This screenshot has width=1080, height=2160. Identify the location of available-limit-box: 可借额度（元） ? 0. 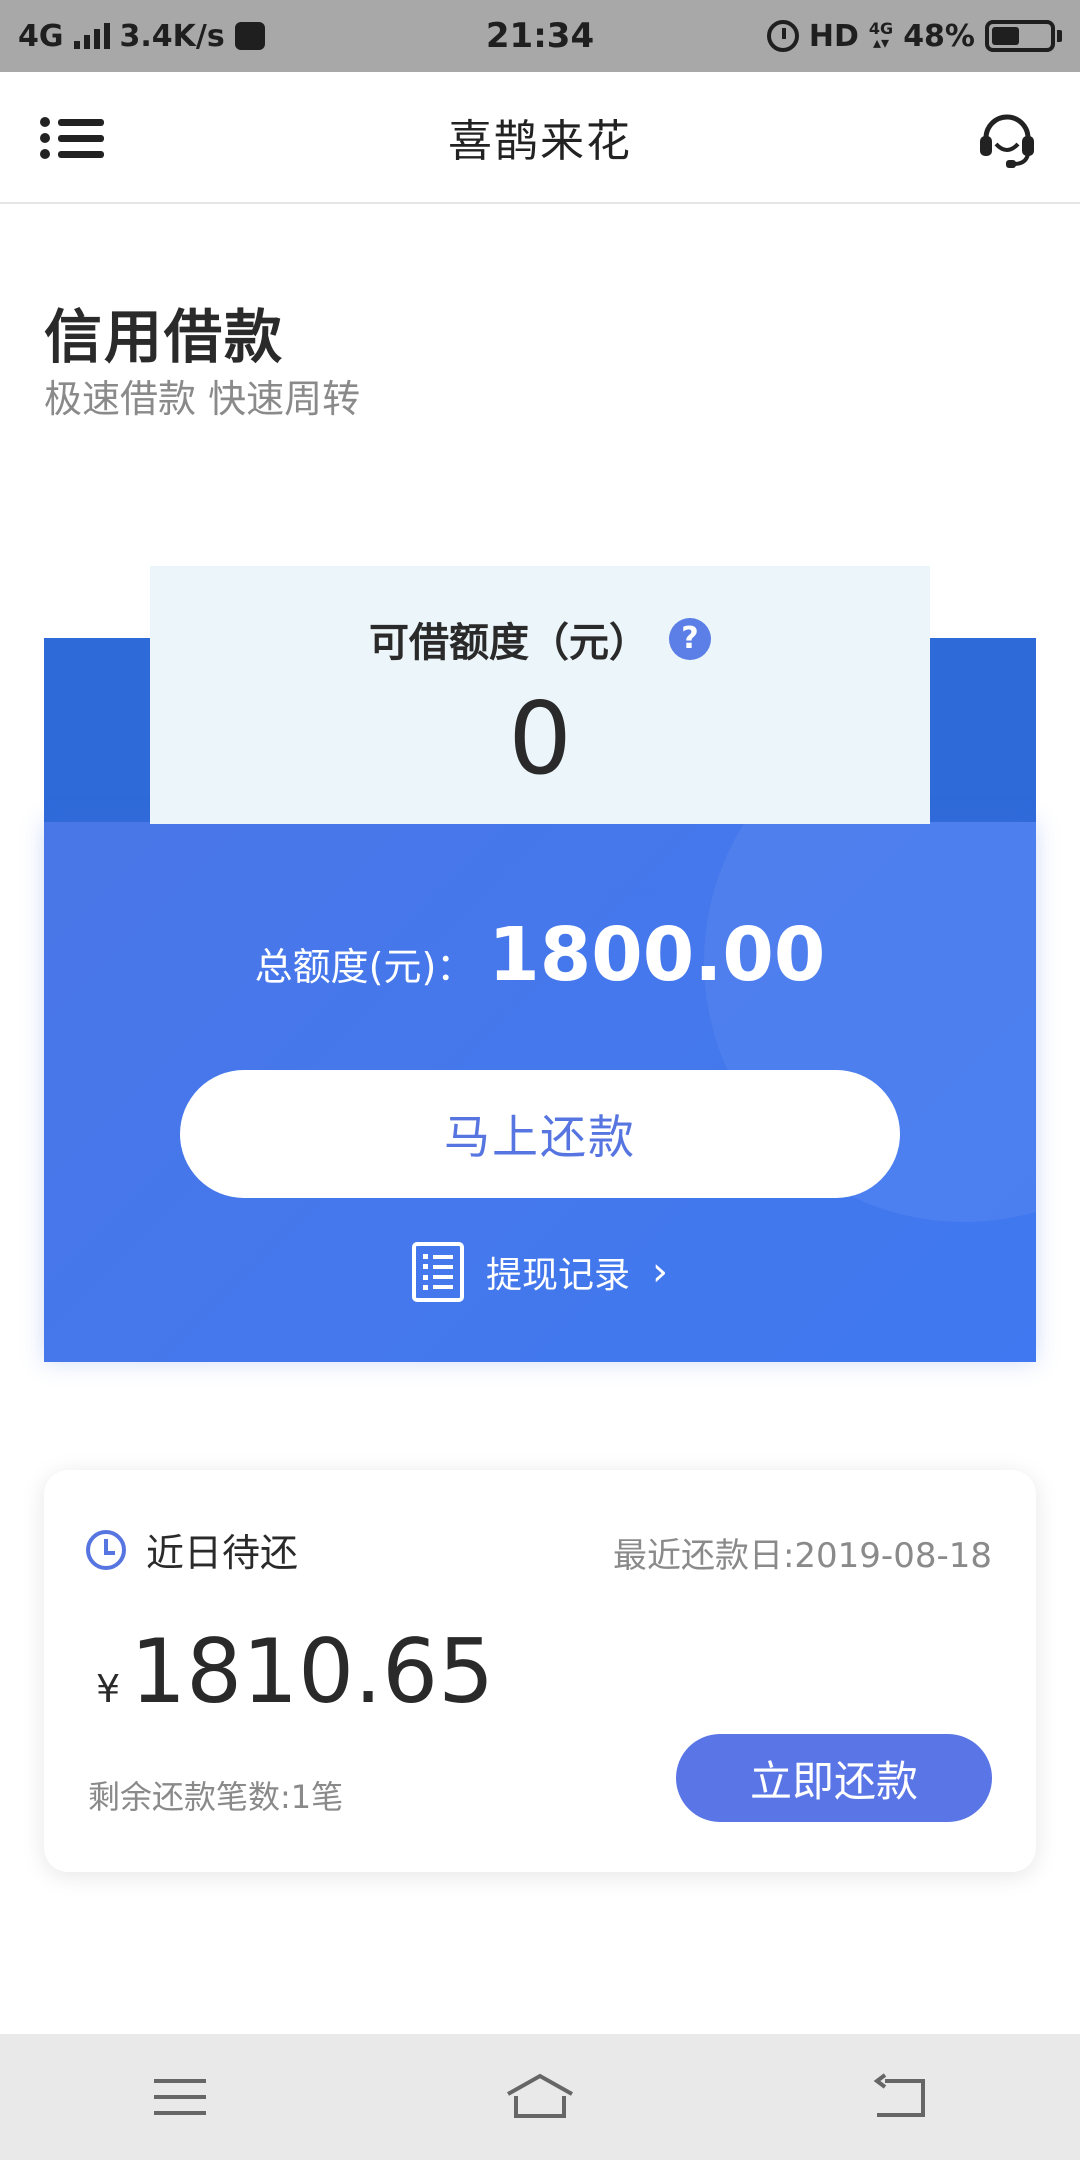
(540, 695).